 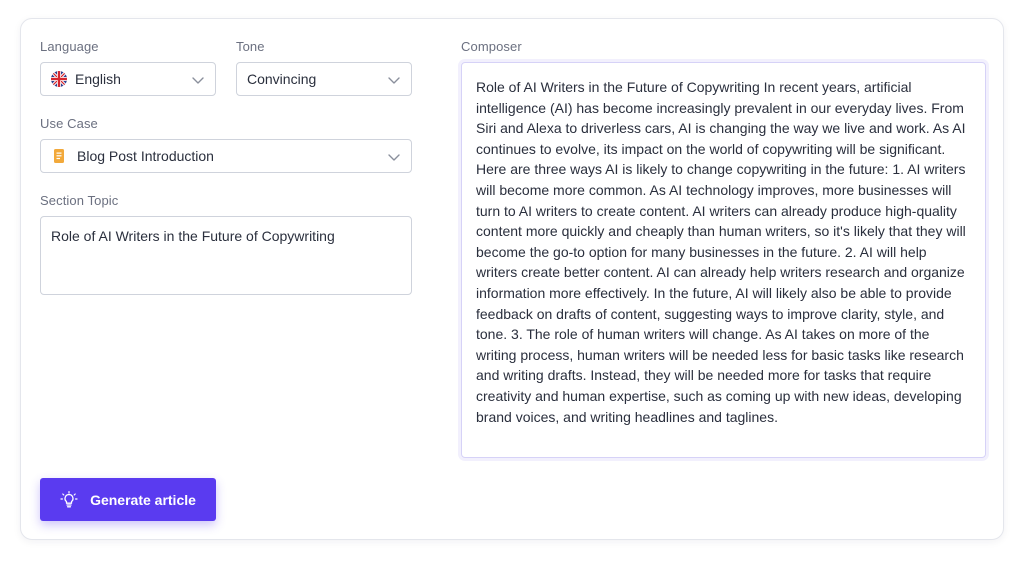 What do you see at coordinates (69, 498) in the screenshot?
I see `lightbulb-icon` at bounding box center [69, 498].